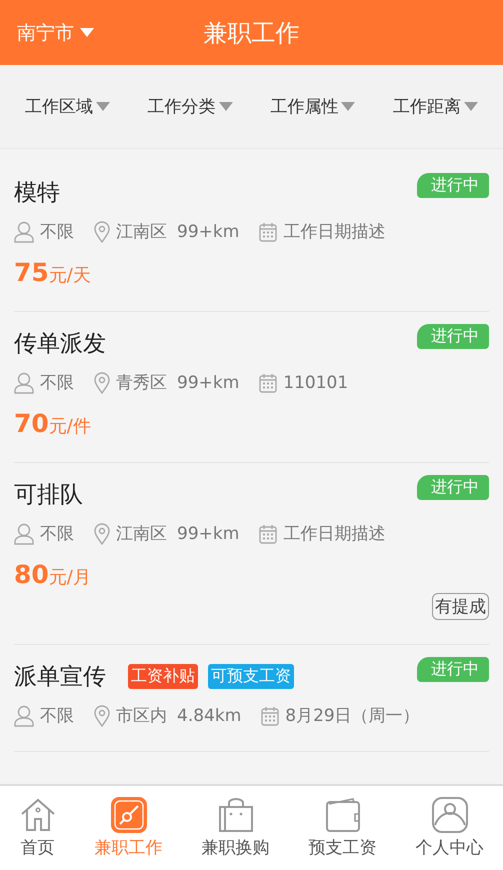 Image resolution: width=503 pixels, height=870 pixels. What do you see at coordinates (53, 574) in the screenshot?
I see `salary-text: 80元/月` at bounding box center [53, 574].